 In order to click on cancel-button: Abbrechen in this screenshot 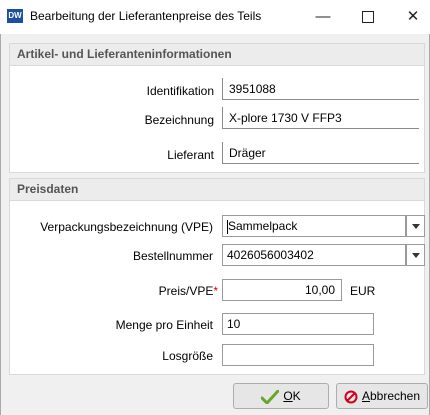, I will do `click(382, 396)`.